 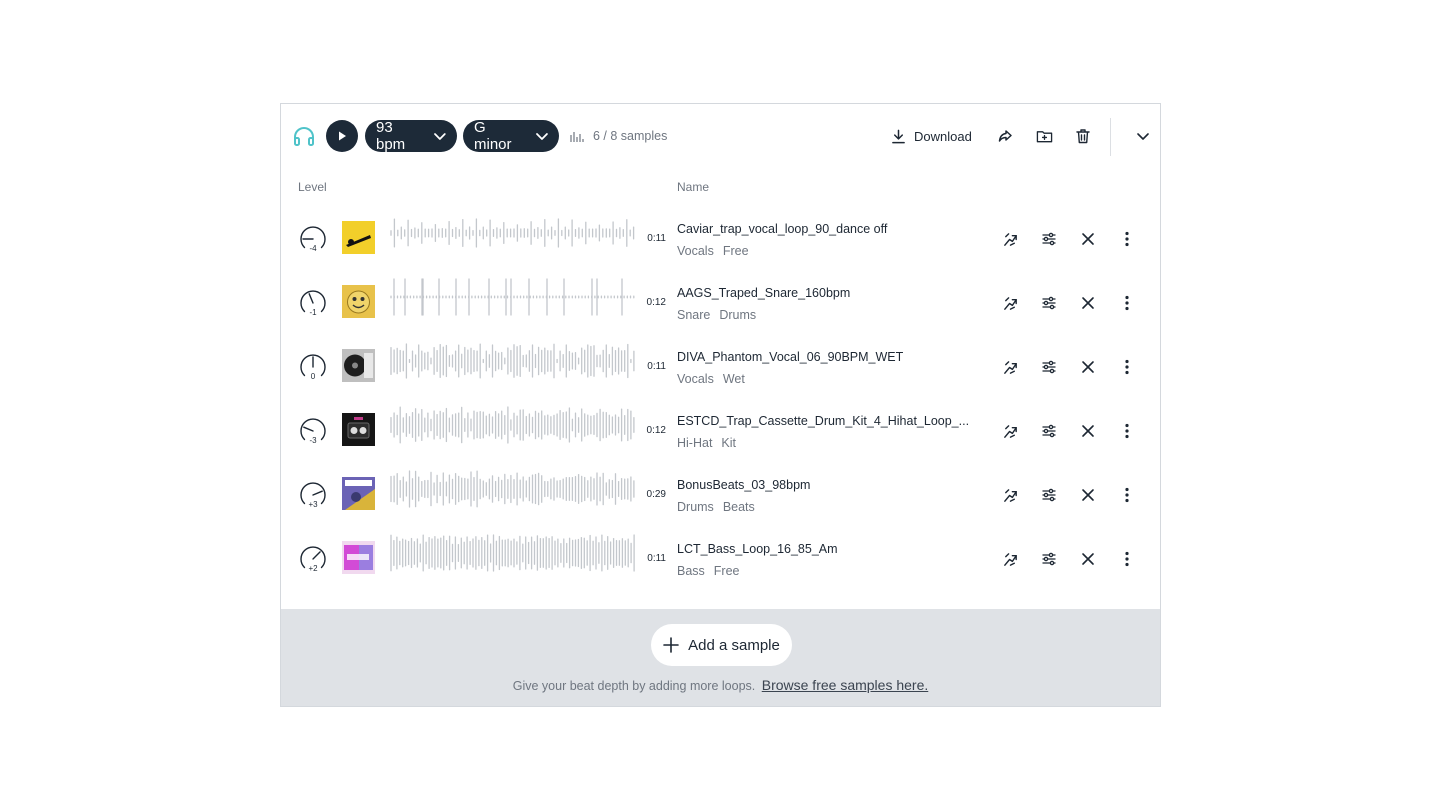 I want to click on column-header-level: Level, so click(x=312, y=187).